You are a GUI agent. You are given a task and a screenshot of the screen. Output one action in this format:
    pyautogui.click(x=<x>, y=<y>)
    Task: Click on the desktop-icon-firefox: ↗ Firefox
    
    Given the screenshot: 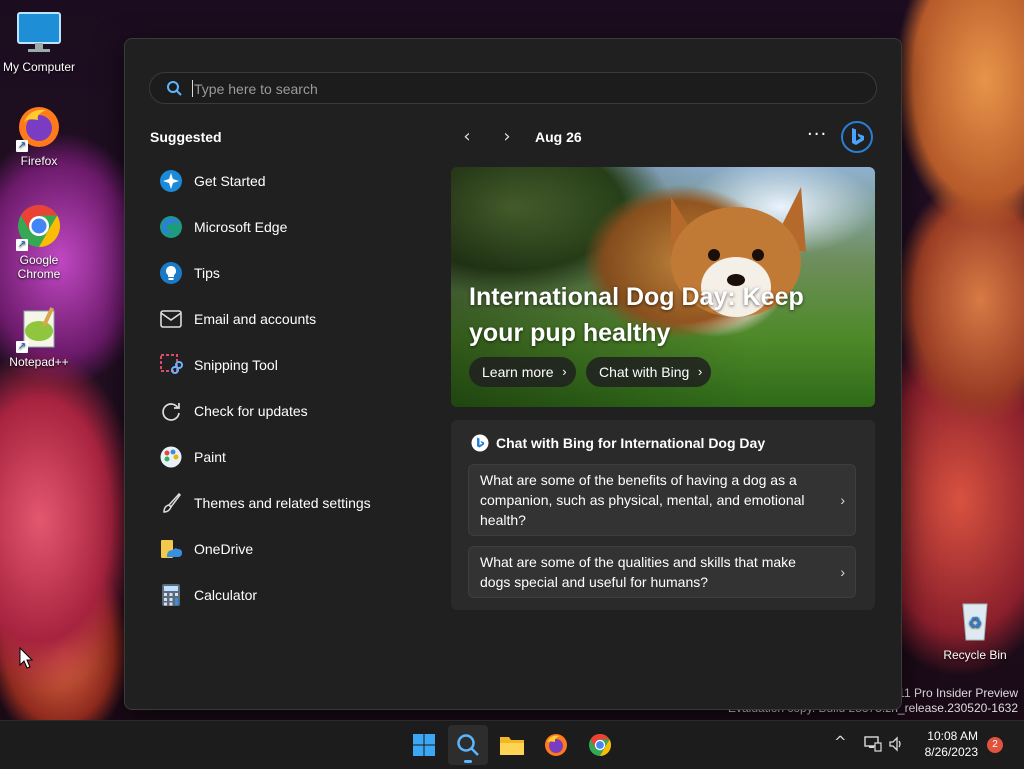 What is the action you would take?
    pyautogui.click(x=39, y=136)
    